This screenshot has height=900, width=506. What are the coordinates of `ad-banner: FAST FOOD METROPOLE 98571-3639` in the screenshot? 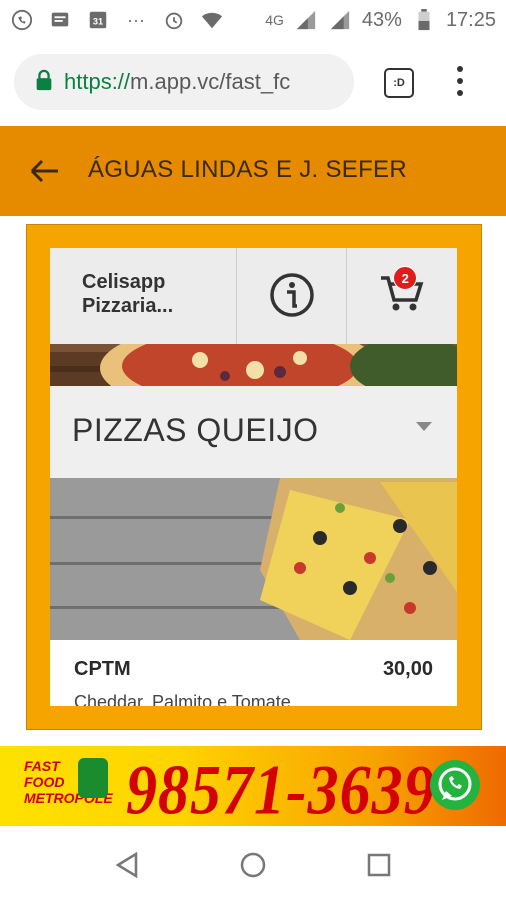 It's located at (253, 786).